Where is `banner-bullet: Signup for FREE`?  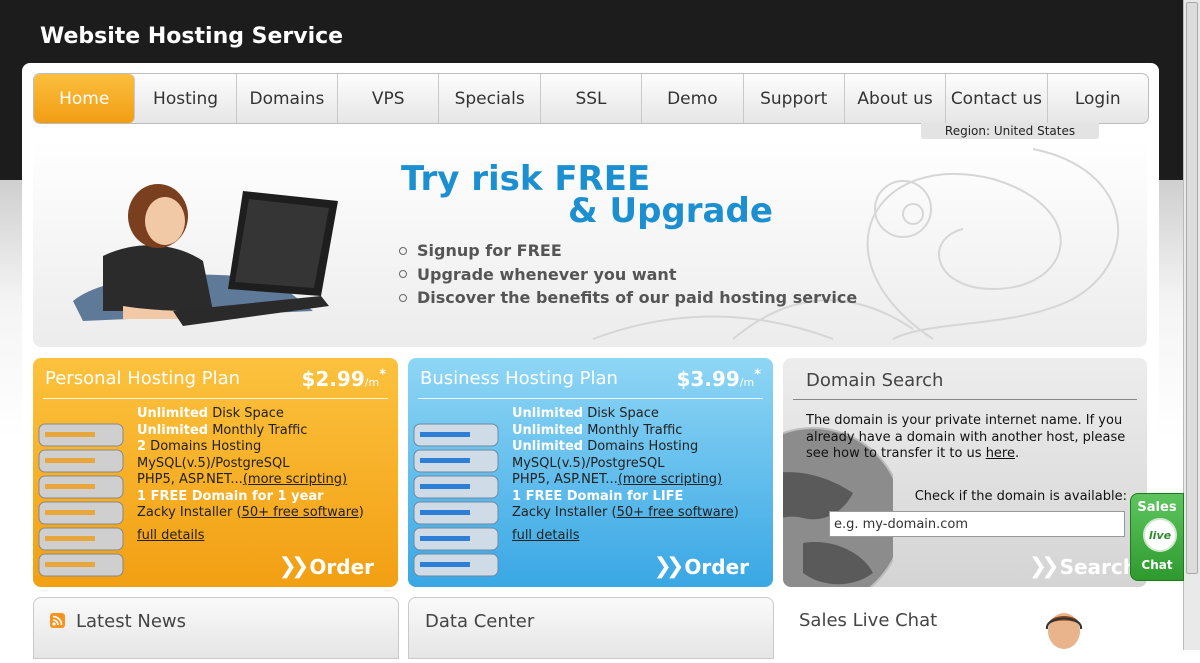
banner-bullet: Signup for FREE is located at coordinates (628, 251).